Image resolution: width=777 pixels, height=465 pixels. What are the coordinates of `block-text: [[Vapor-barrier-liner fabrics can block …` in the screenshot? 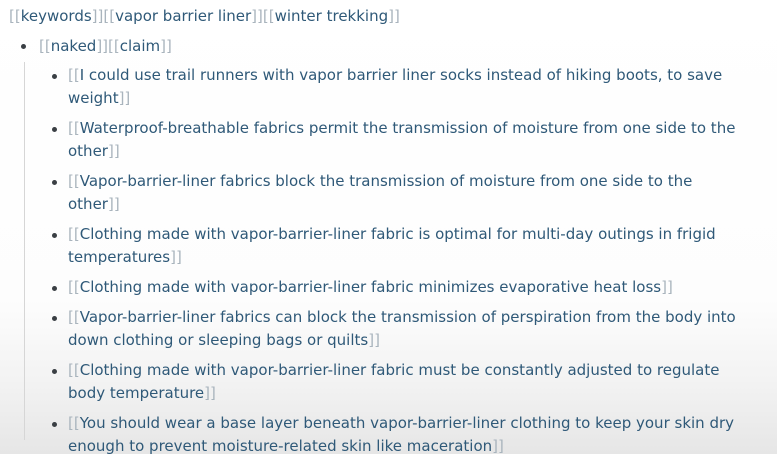 It's located at (408, 329).